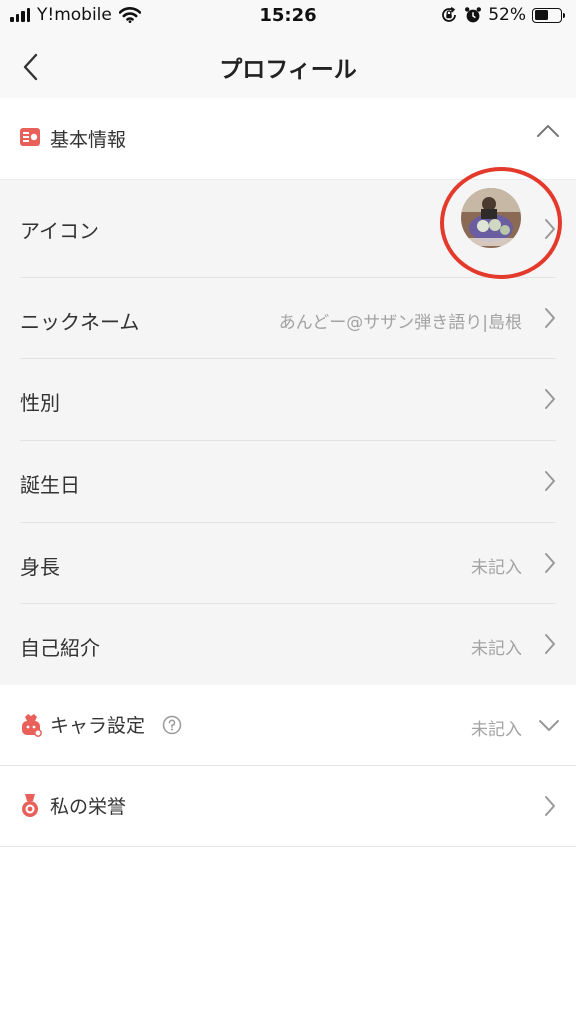 The image size is (576, 1024). I want to click on row-chara-settings: キャラ設定 未記入, so click(288, 725).